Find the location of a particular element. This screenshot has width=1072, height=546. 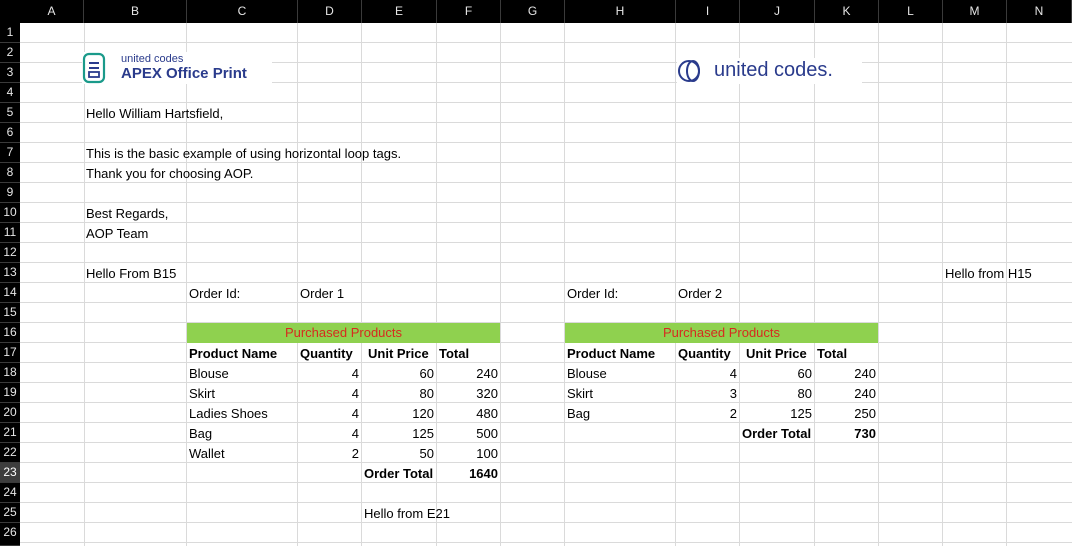

row-header-10: 10 is located at coordinates (10, 213).